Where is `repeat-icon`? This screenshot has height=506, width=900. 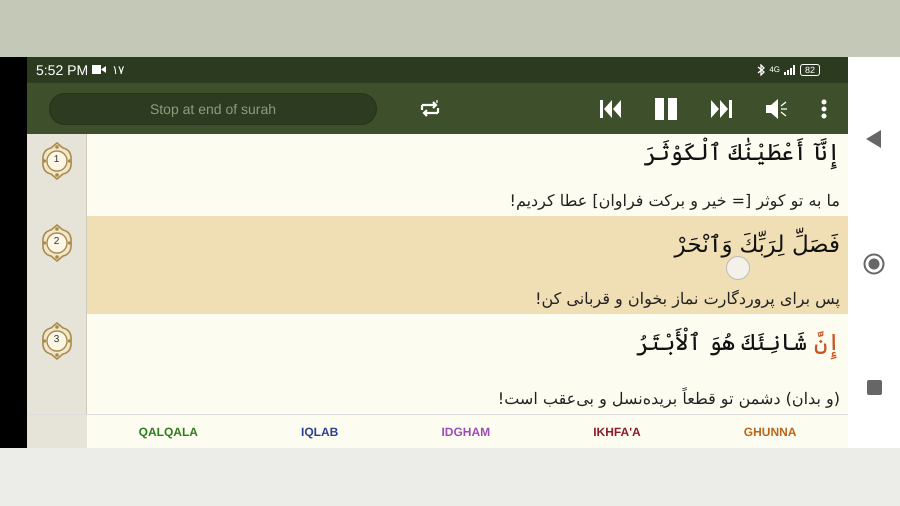 repeat-icon is located at coordinates (430, 108).